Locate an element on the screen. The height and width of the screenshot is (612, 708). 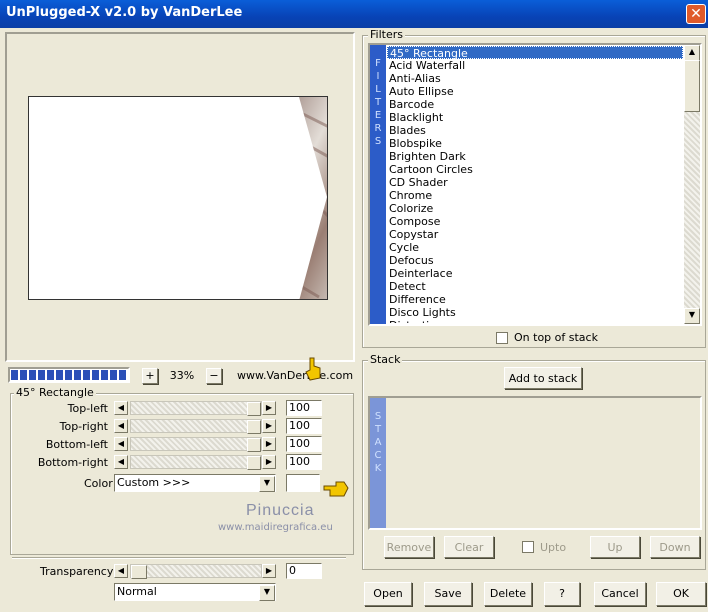
filter-list-item: Difference is located at coordinates (535, 299).